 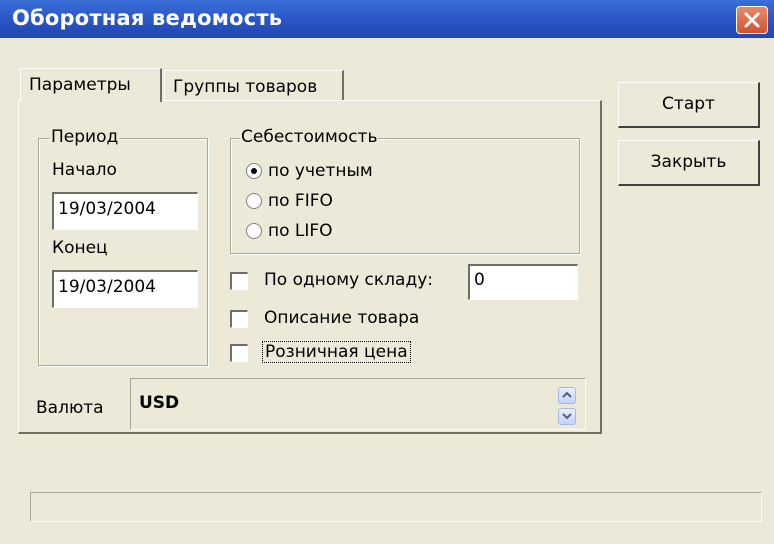 I want to click on currency-spin-up, so click(x=567, y=395).